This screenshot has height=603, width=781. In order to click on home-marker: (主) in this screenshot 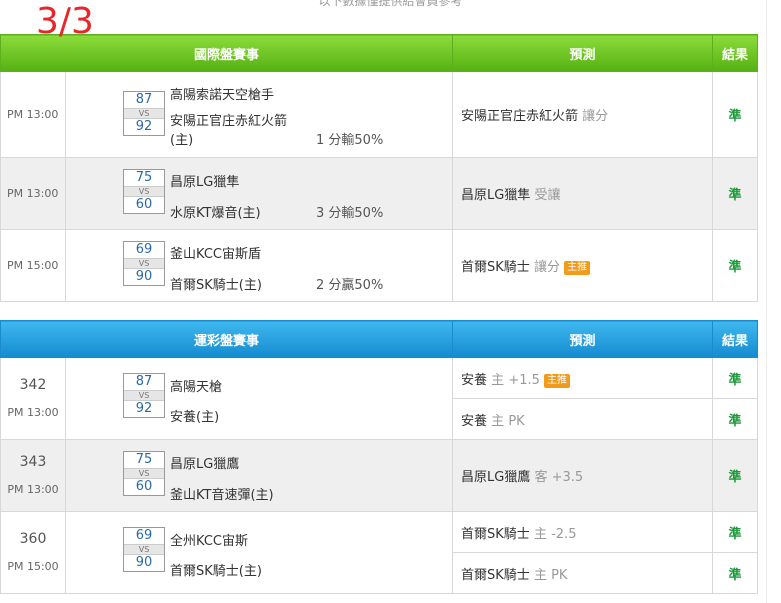, I will do `click(182, 140)`.